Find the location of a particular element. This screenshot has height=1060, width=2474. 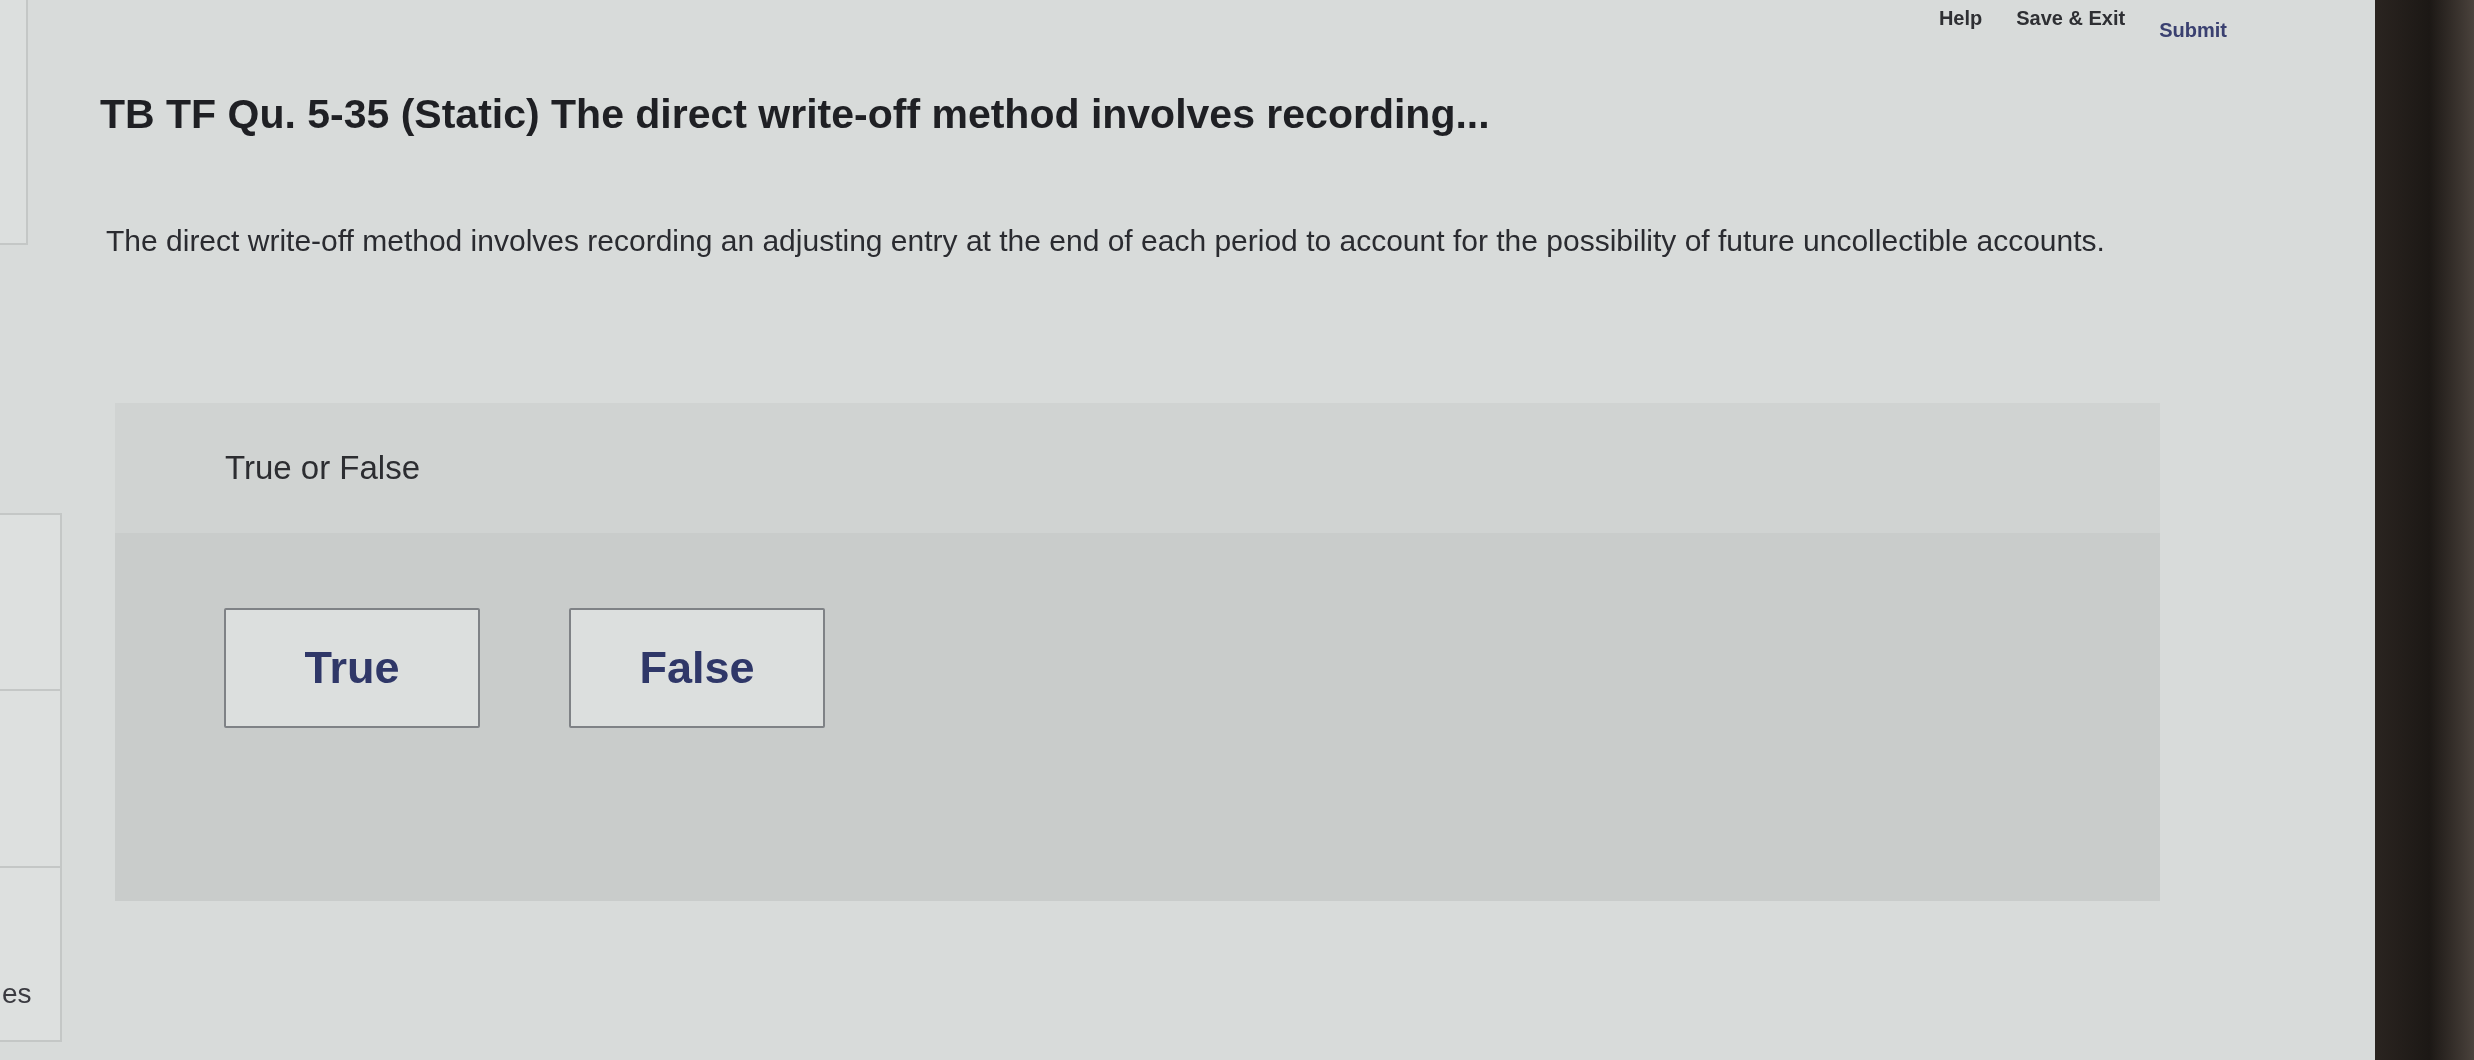

header-link: Submit is located at coordinates (2193, 30).